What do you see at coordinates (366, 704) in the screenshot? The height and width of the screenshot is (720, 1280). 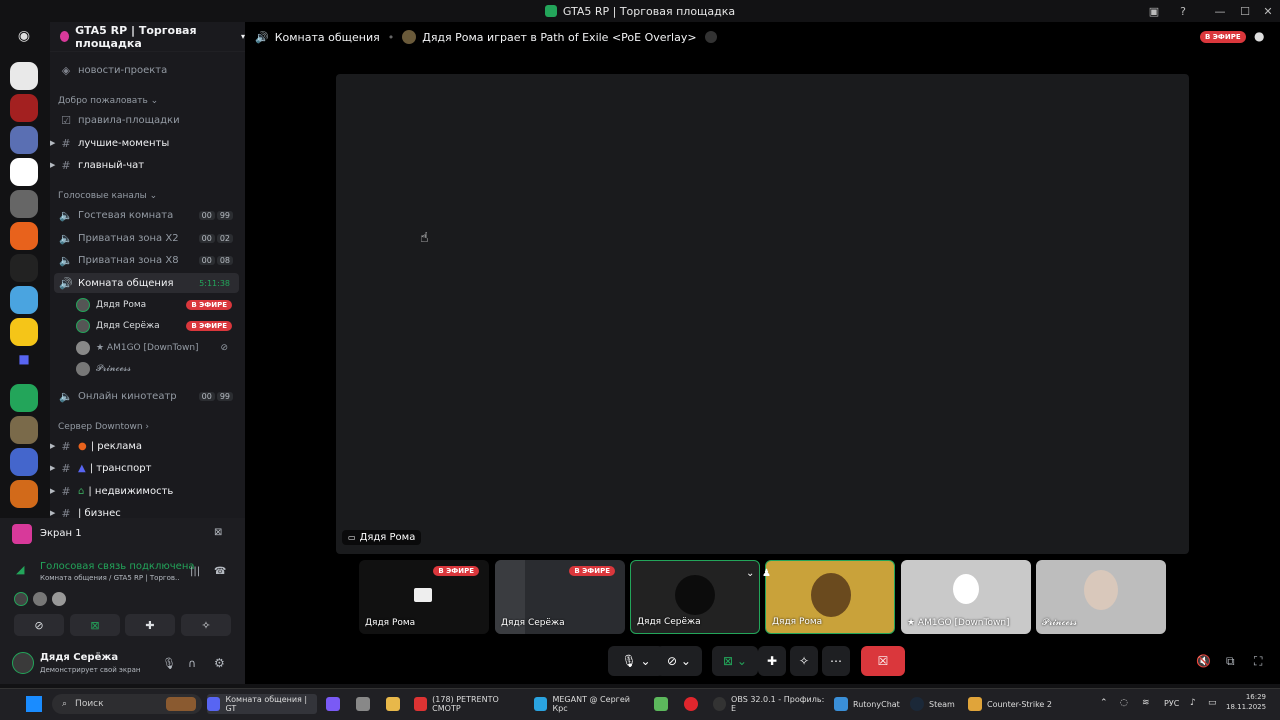 I see `taskbar-app-tool` at bounding box center [366, 704].